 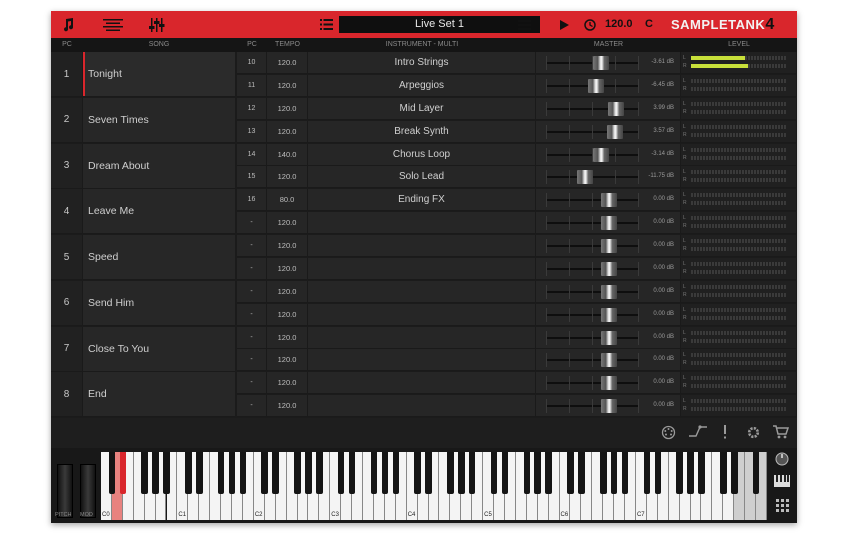 What do you see at coordinates (143, 257) in the screenshot?
I see `song-row: 5 Speed` at bounding box center [143, 257].